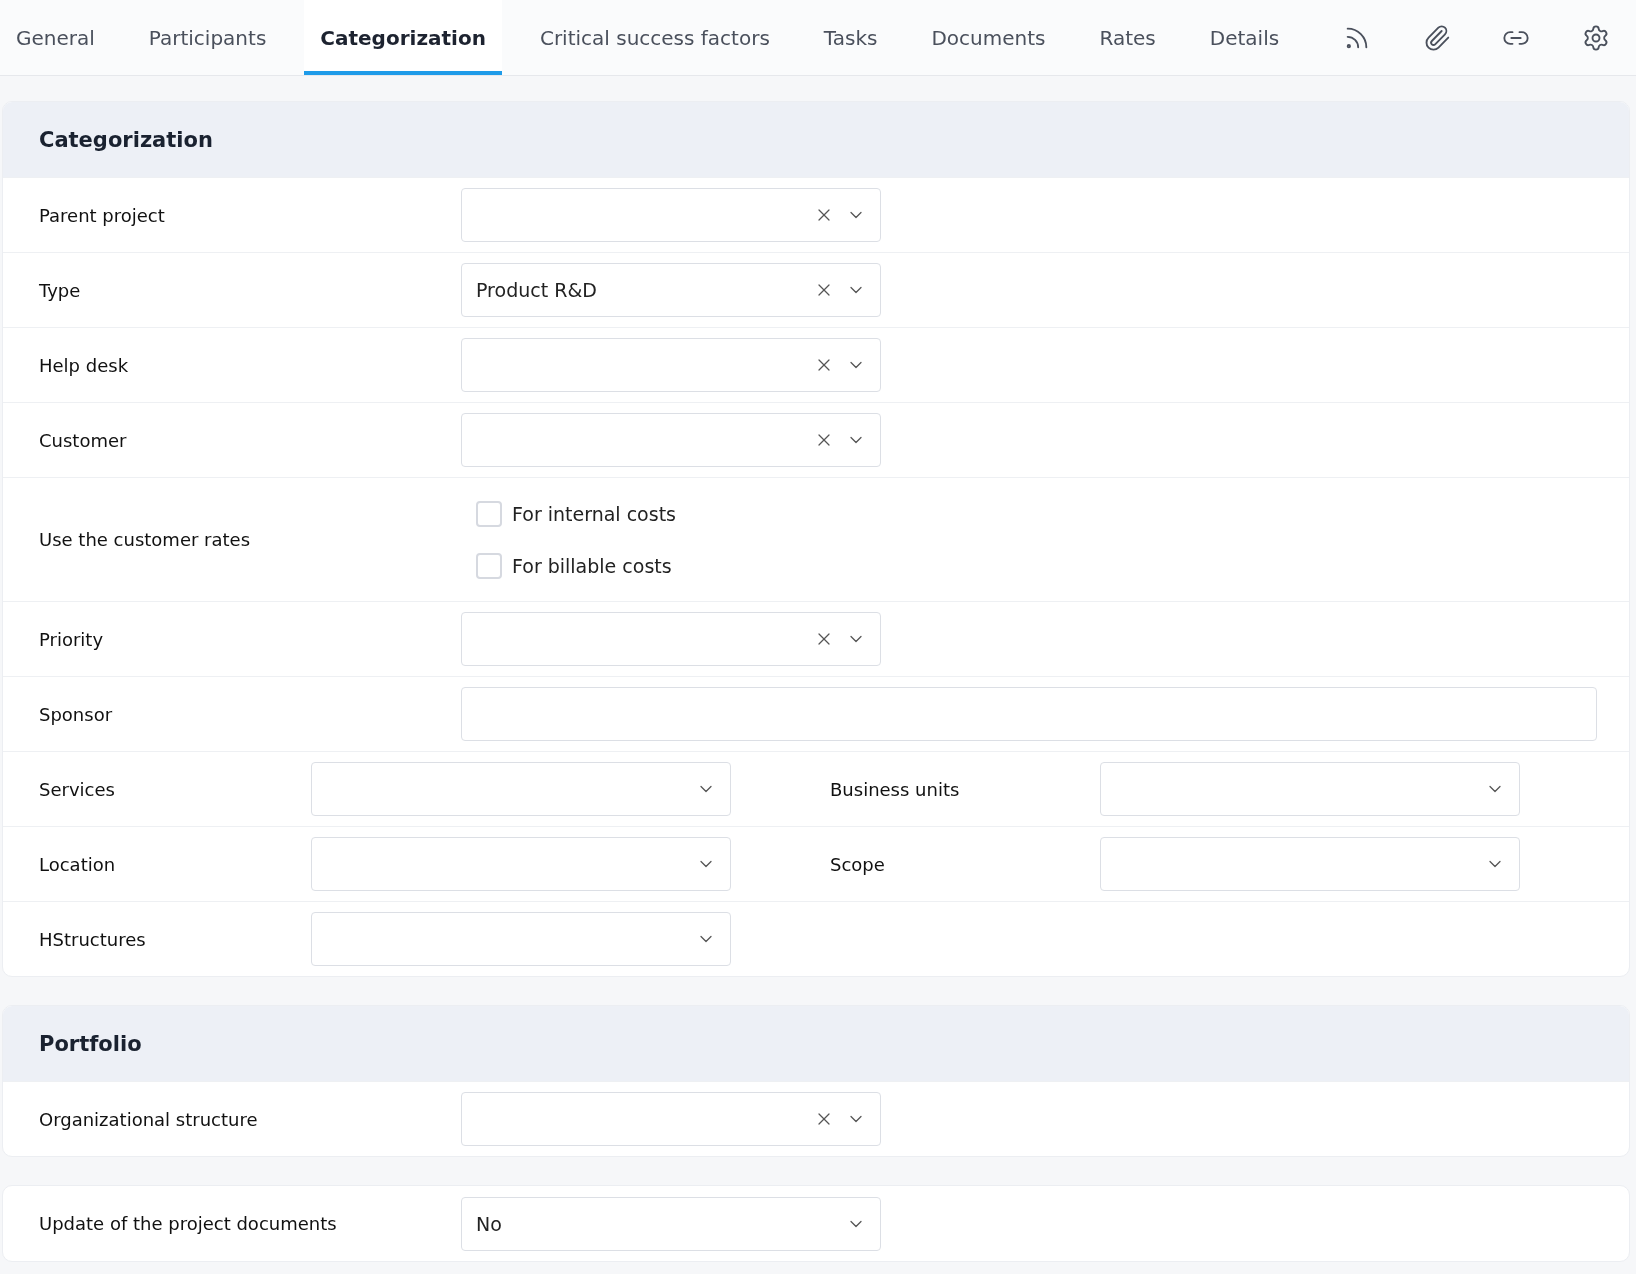  What do you see at coordinates (654, 37) in the screenshot?
I see `tab: Critical success factors` at bounding box center [654, 37].